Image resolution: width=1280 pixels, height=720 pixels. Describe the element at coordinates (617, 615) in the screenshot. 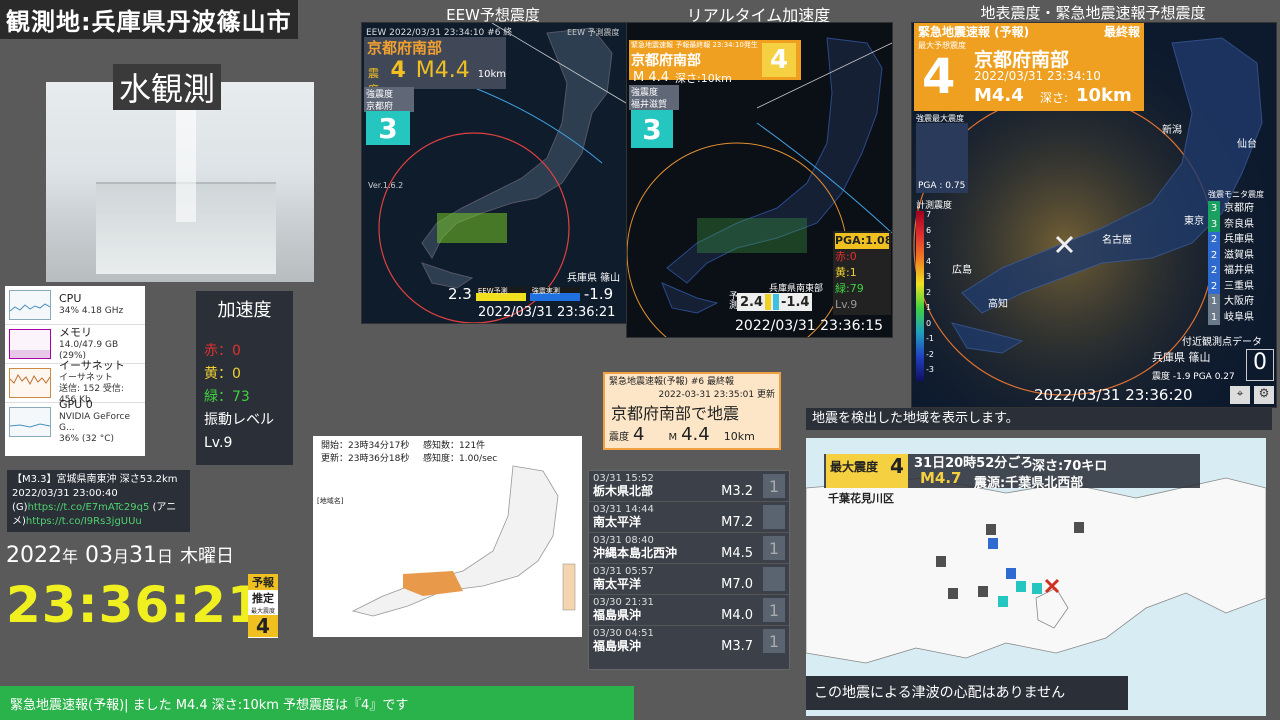

I see `quake-place: 福島県沖` at that location.